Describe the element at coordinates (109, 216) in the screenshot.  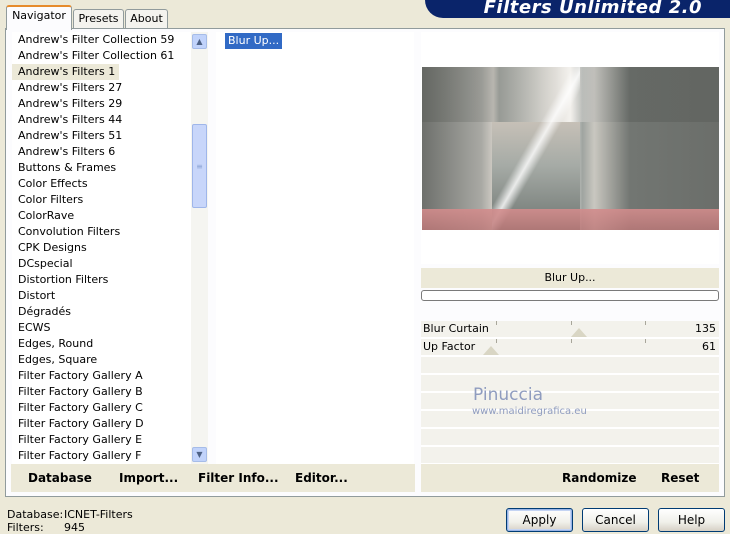
I see `list-item: ColorRave` at that location.